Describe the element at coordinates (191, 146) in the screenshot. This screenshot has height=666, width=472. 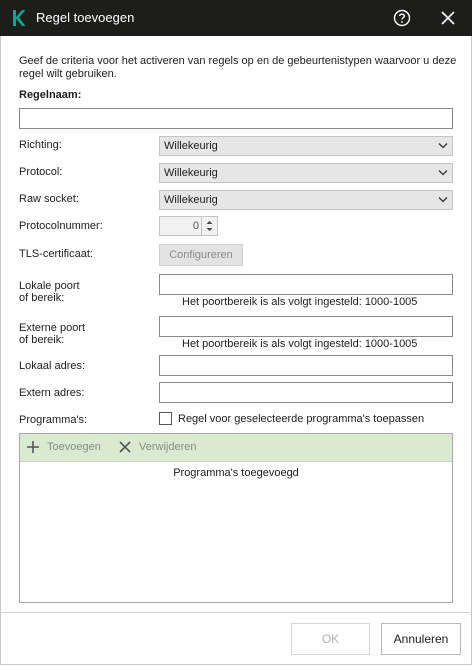
I see `direction-value: Willekeurig` at that location.